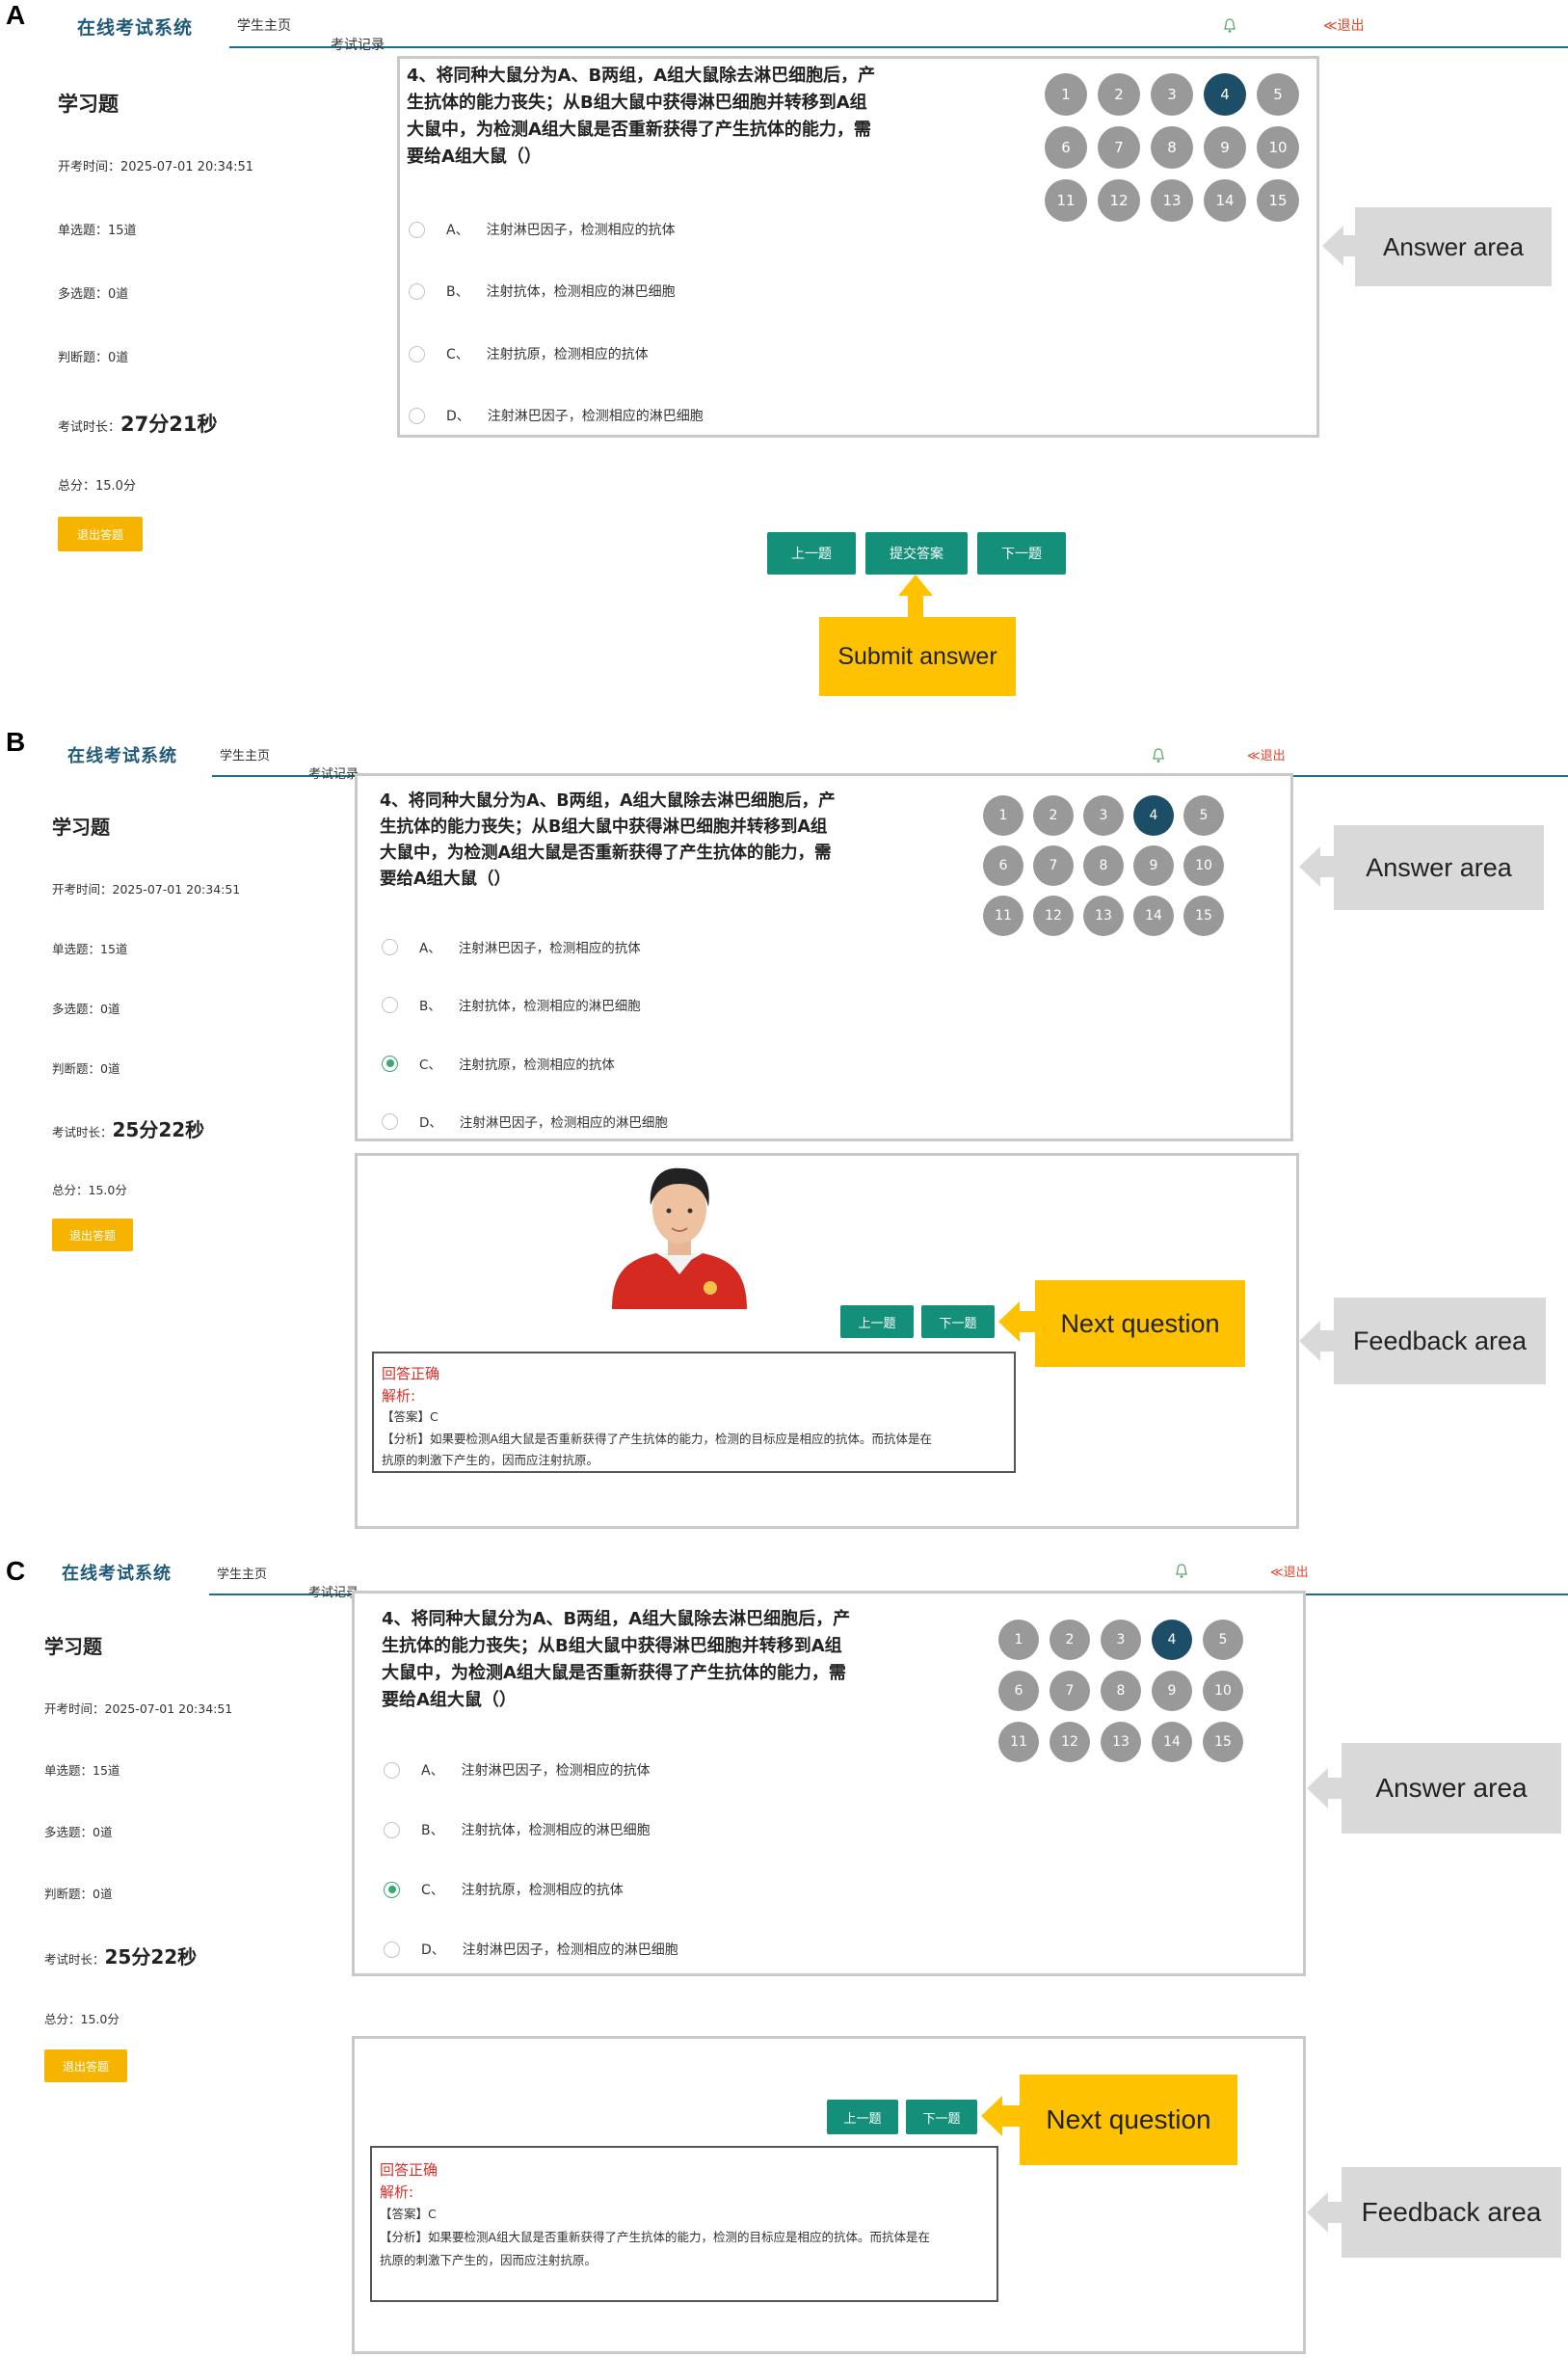 This screenshot has height=2357, width=1568. What do you see at coordinates (950, 44) in the screenshot?
I see `tab-exam-records: 考试记录` at bounding box center [950, 44].